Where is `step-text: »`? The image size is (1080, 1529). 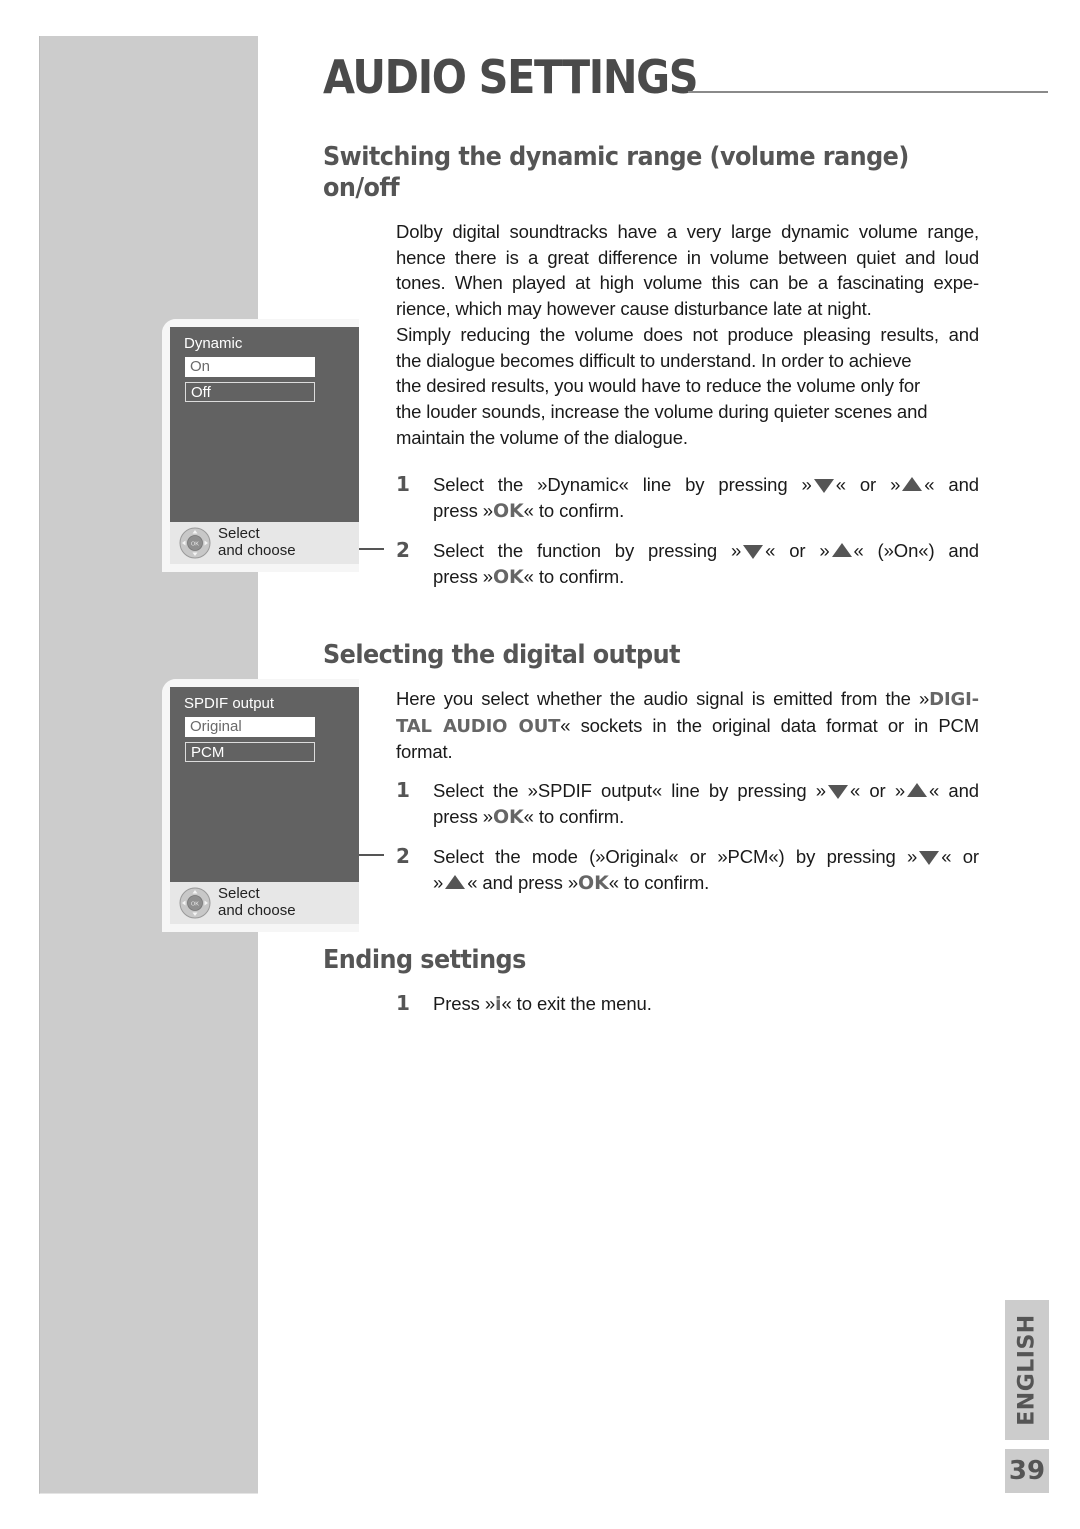 step-text: » is located at coordinates (438, 882).